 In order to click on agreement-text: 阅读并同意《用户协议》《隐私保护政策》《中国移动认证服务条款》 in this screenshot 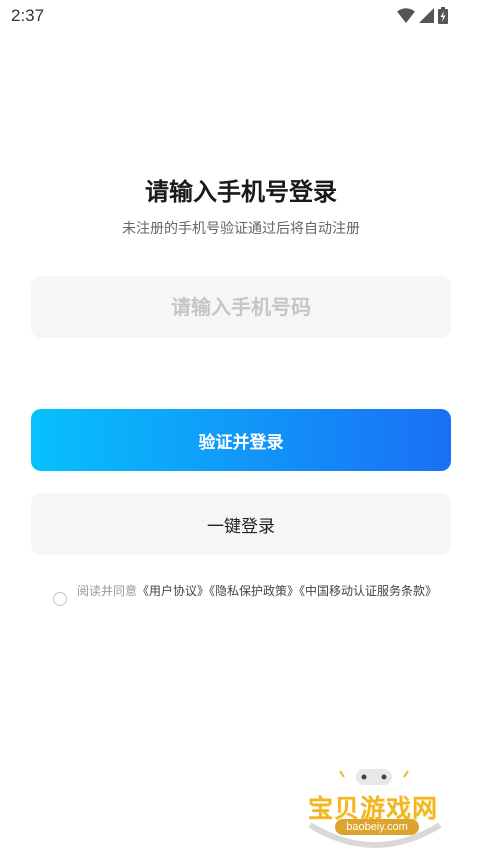, I will do `click(270, 591)`.